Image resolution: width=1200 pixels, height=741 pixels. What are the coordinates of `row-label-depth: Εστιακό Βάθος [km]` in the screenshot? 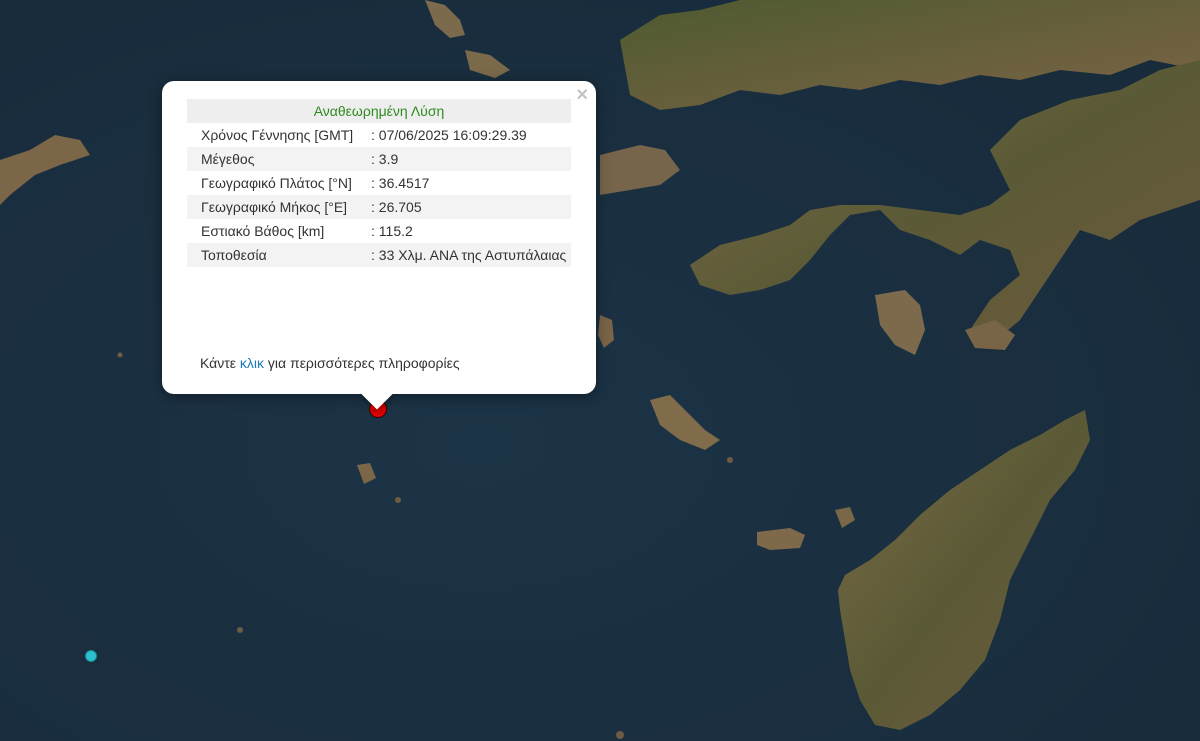 It's located at (263, 231).